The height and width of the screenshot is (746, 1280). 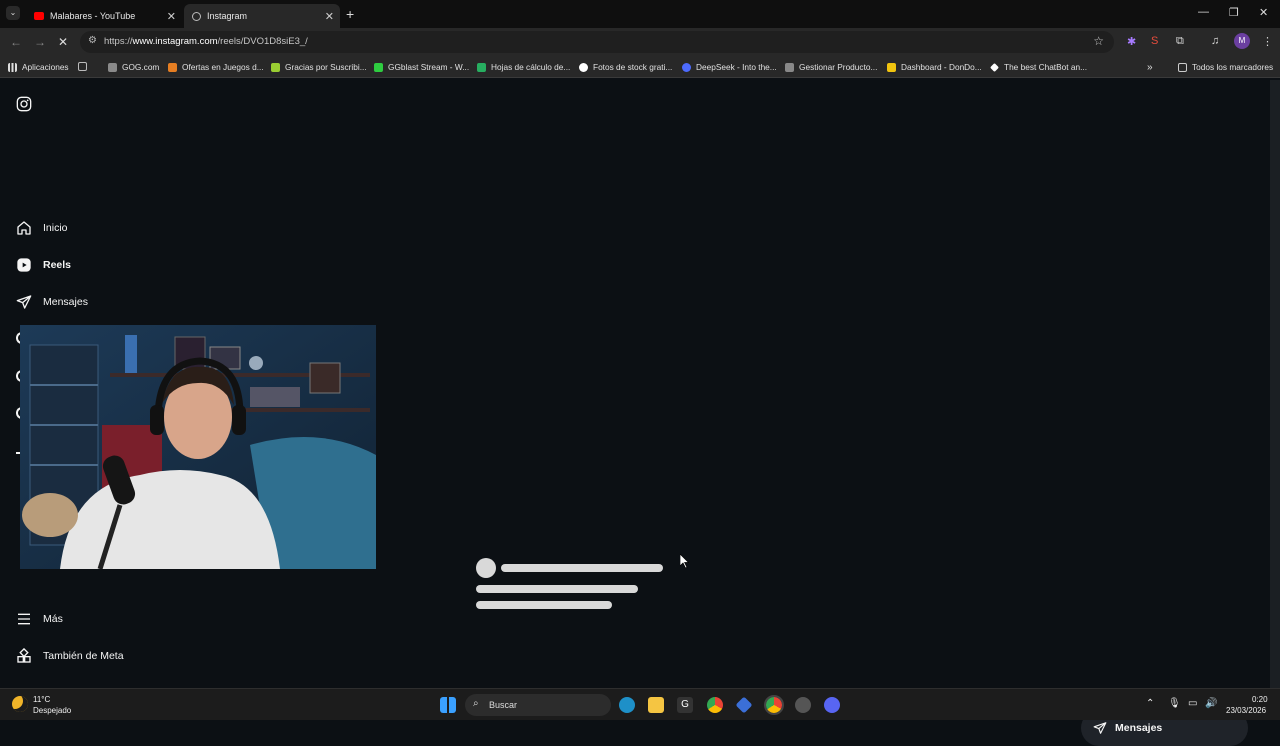 I want to click on nav-label: Mensajes, so click(x=65, y=302).